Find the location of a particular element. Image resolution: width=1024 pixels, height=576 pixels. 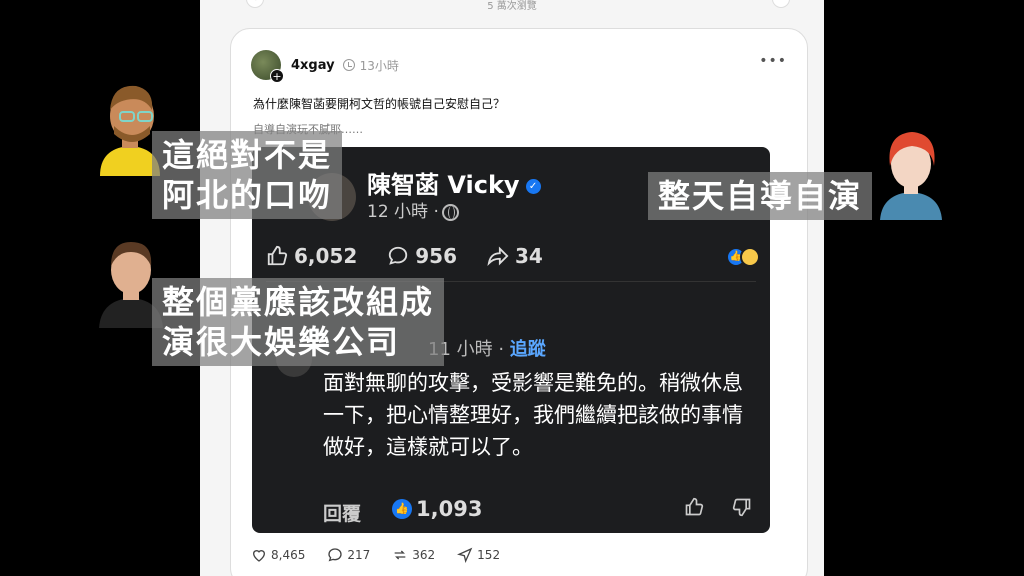

embedded-author: 陳智菡 Vicky ✓ is located at coordinates (454, 182).